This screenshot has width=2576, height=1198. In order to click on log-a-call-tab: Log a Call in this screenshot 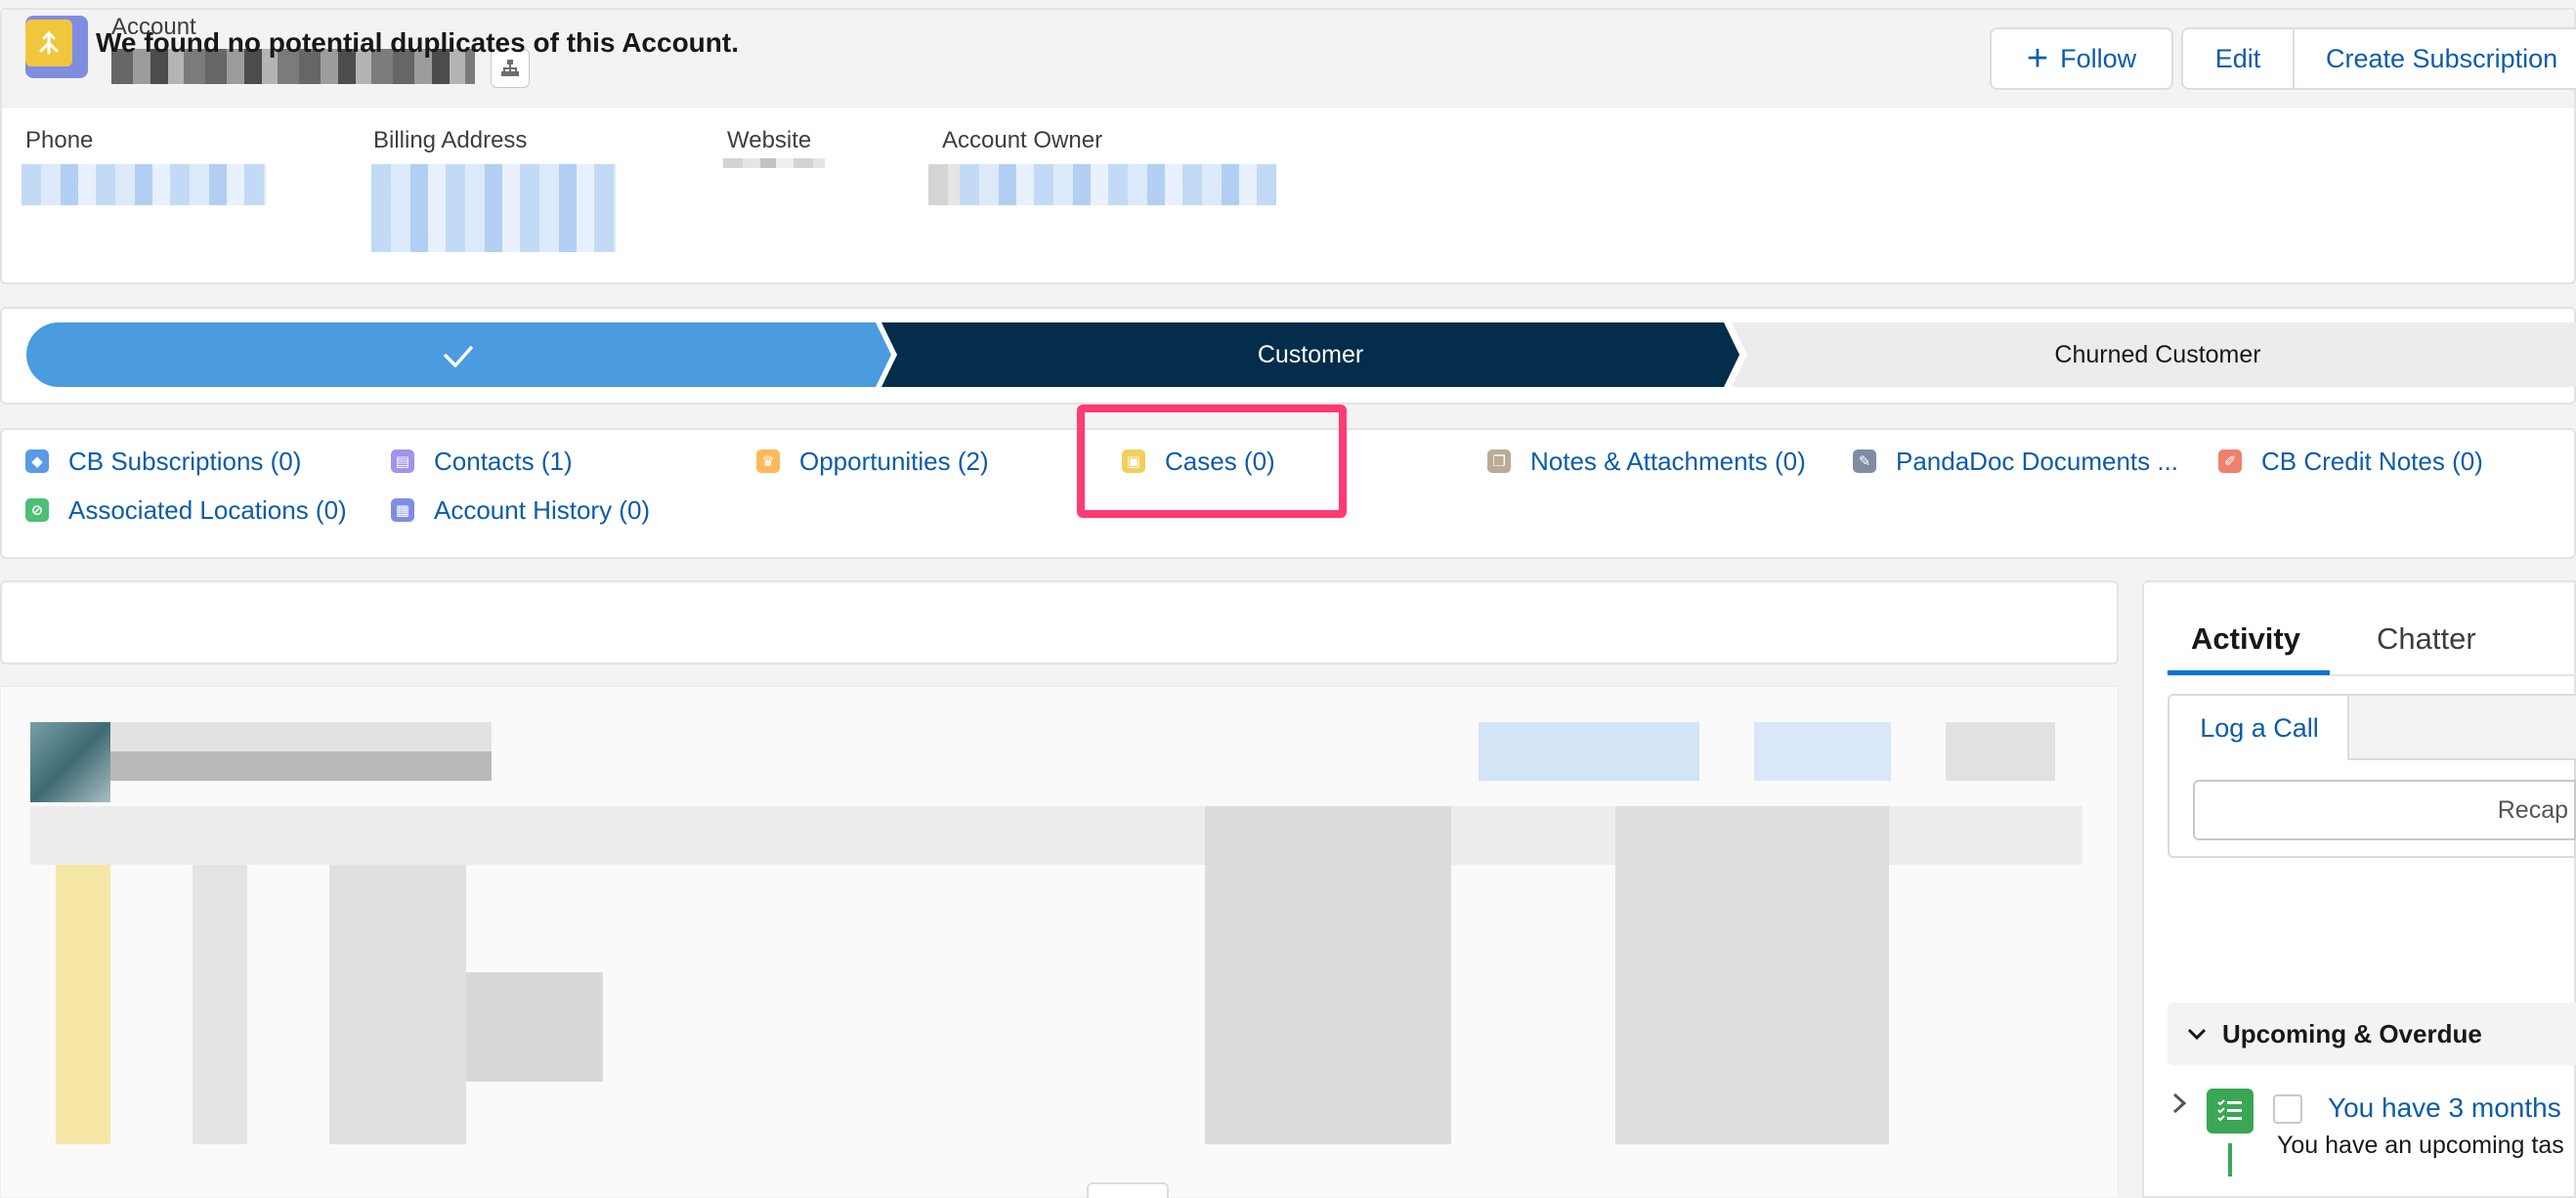, I will do `click(2260, 728)`.